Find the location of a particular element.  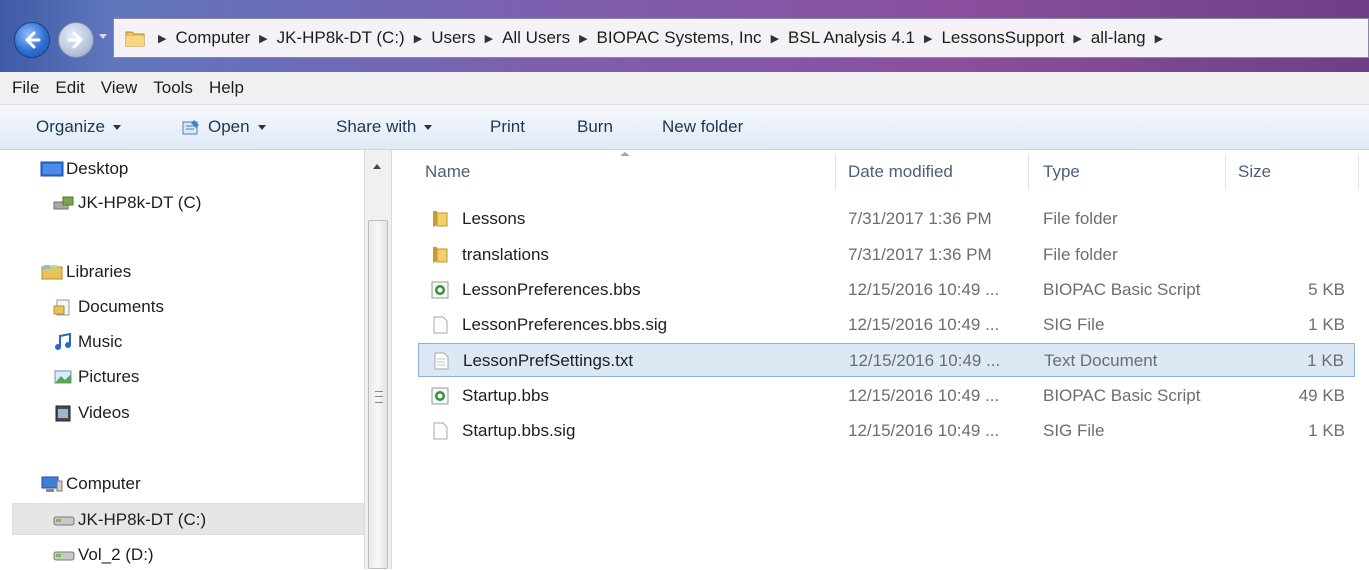

menu-help: Help is located at coordinates (226, 88).